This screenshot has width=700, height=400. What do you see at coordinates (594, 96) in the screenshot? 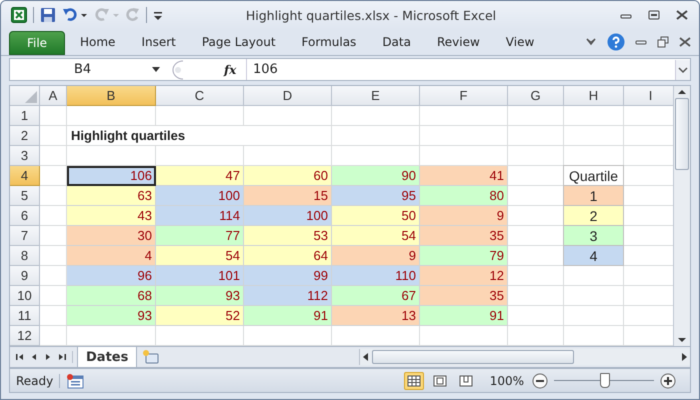
I see `column-header: H` at bounding box center [594, 96].